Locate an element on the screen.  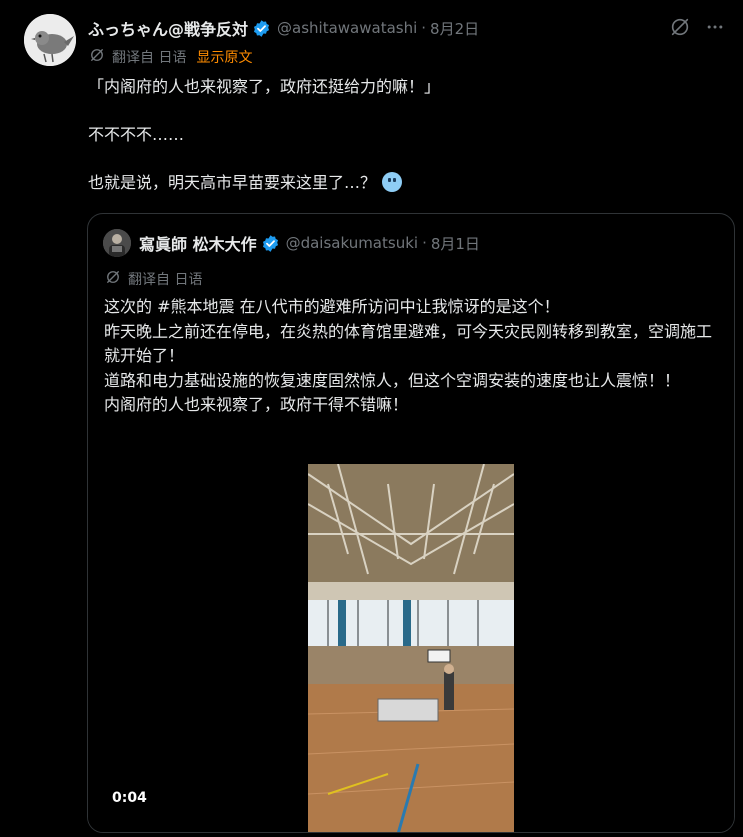
avatar is located at coordinates (50, 40).